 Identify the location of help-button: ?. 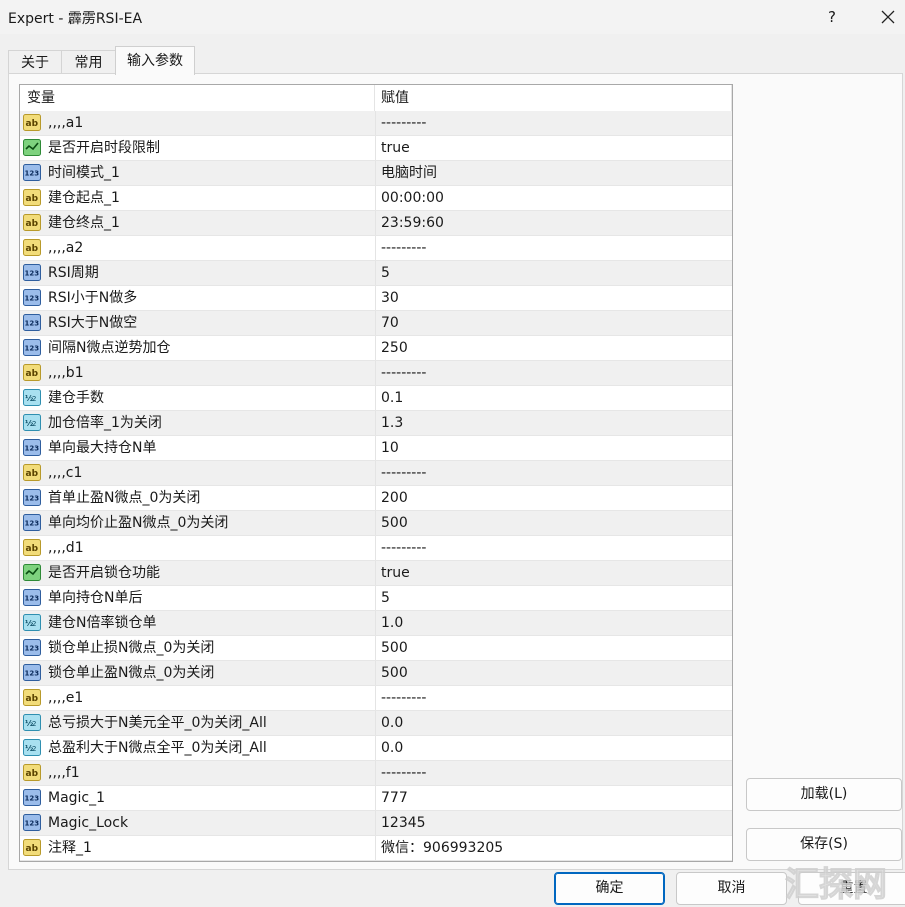
(832, 17).